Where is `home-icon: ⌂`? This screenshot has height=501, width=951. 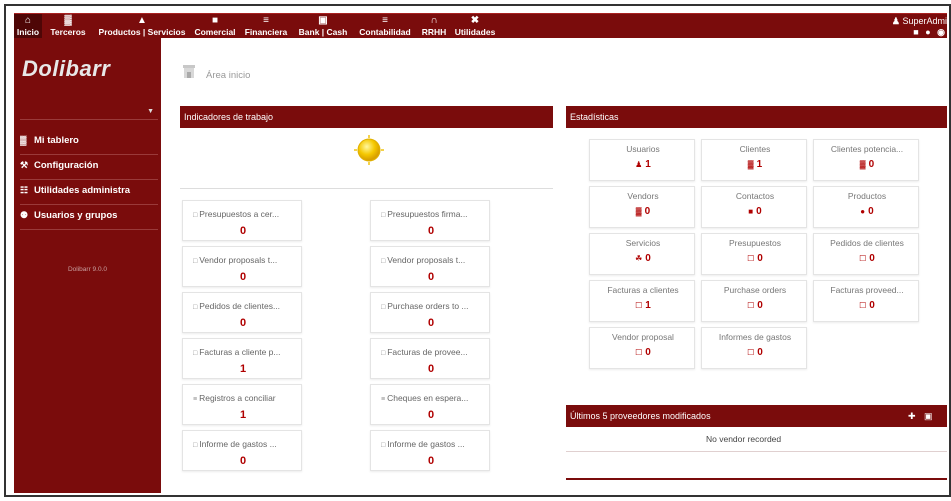 home-icon: ⌂ is located at coordinates (28, 20).